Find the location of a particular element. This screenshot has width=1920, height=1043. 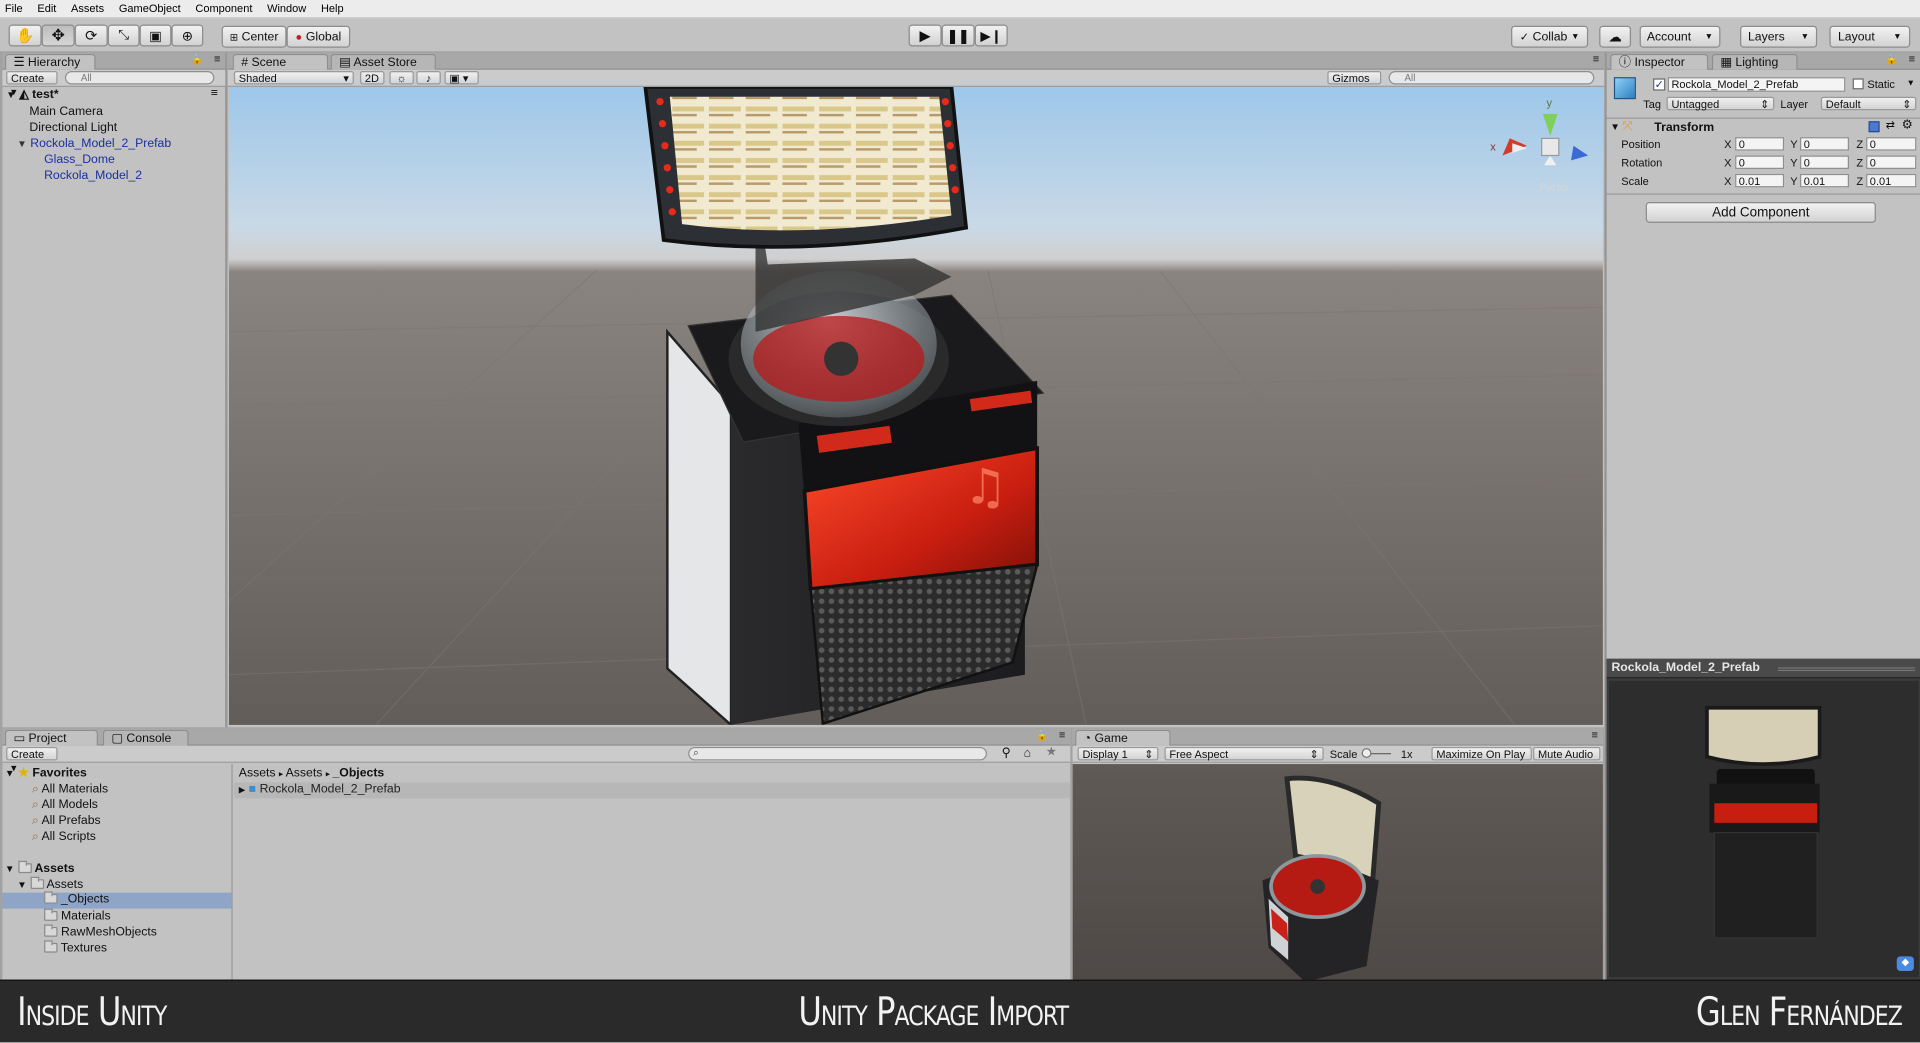

scale-y-field: 0.01 is located at coordinates (1824, 180).